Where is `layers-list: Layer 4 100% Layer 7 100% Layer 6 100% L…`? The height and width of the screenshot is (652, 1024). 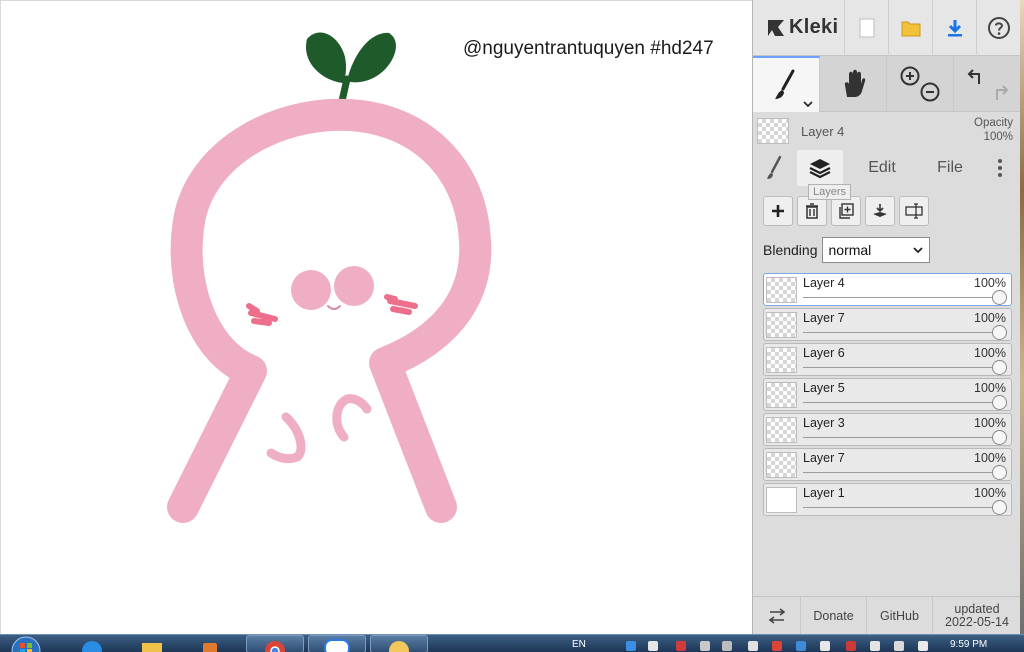
layers-list: Layer 4 100% Layer 7 100% Layer 6 100% L… is located at coordinates (888, 395).